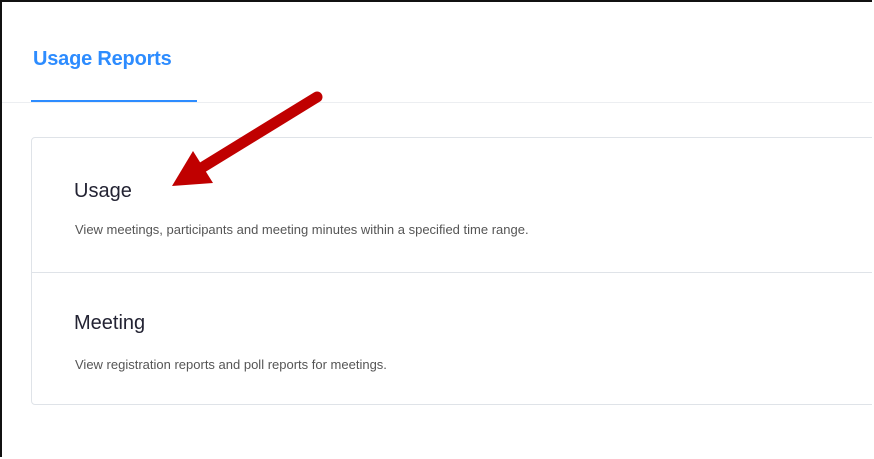  What do you see at coordinates (114, 75) in the screenshot?
I see `tab-usage-reports: Usage Reports` at bounding box center [114, 75].